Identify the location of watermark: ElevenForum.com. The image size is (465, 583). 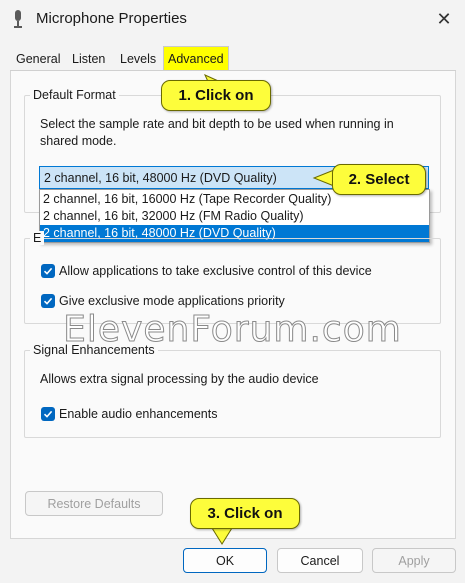
(232, 330).